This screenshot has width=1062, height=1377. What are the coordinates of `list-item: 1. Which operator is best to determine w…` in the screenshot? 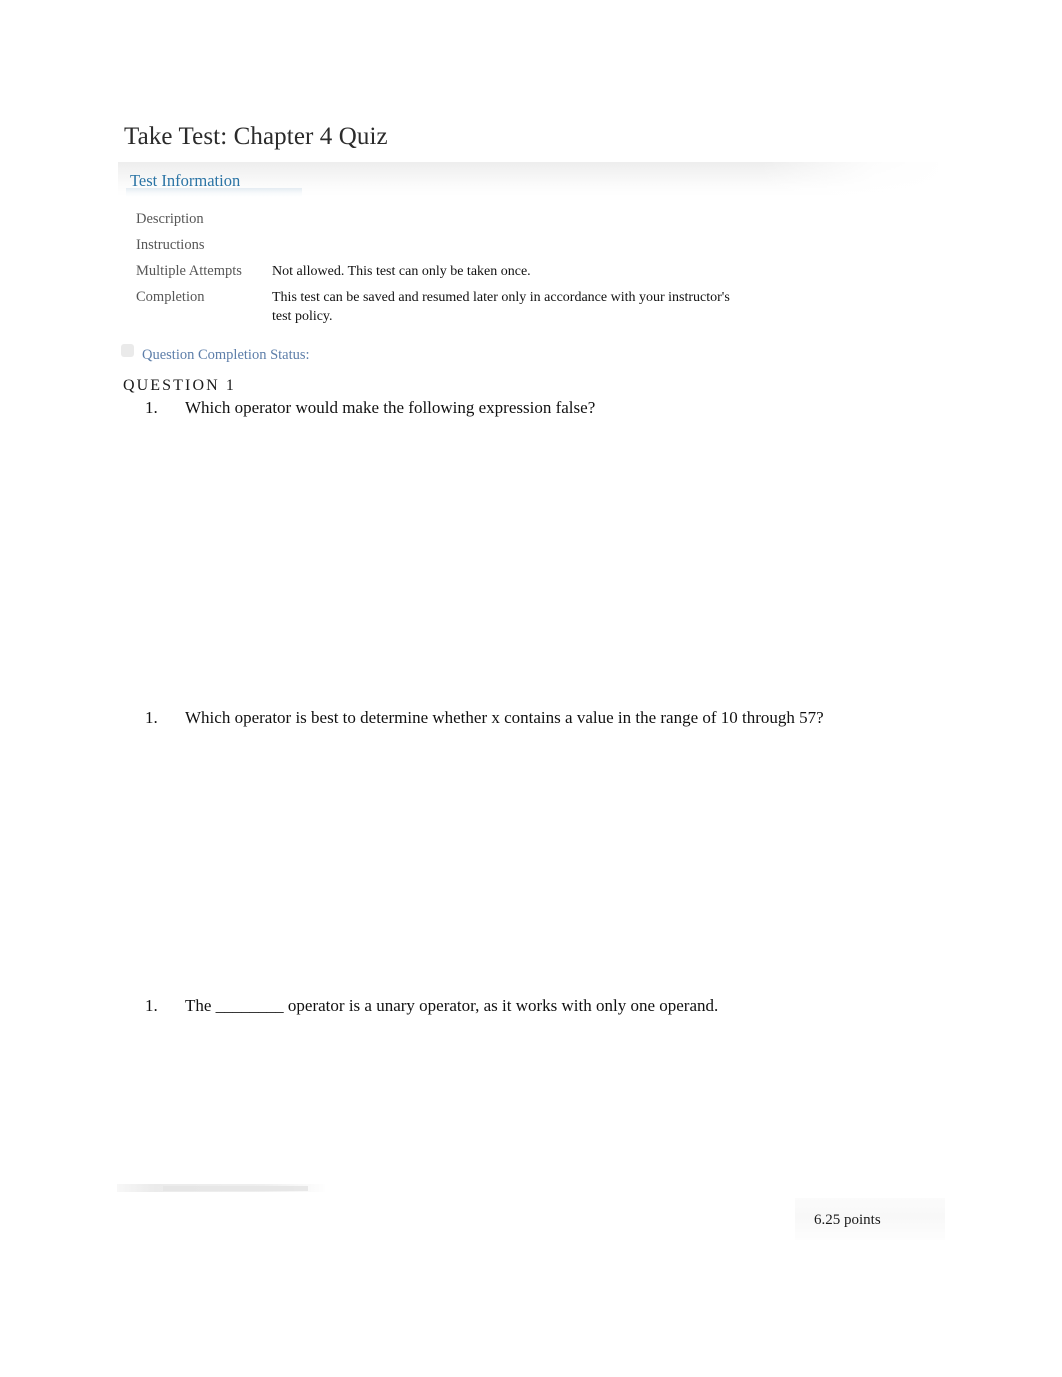 It's located at (515, 717).